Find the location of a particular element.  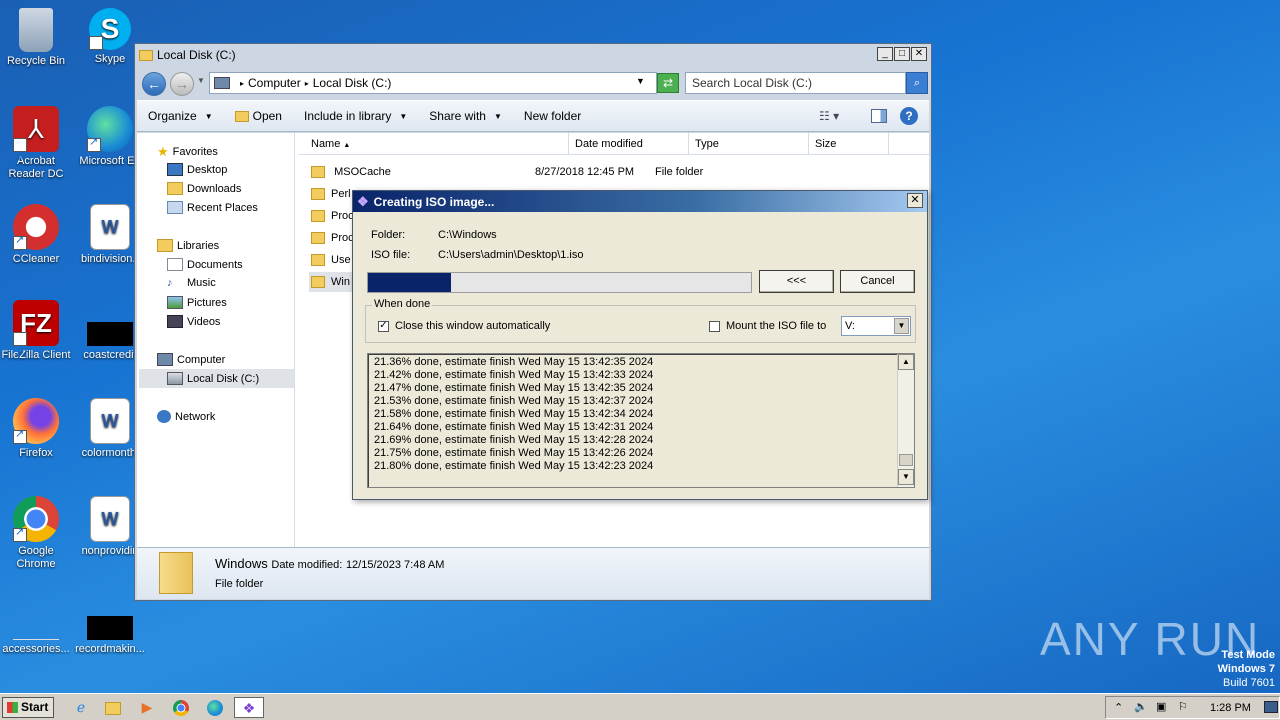

chrome-icon is located at coordinates (36, 519).